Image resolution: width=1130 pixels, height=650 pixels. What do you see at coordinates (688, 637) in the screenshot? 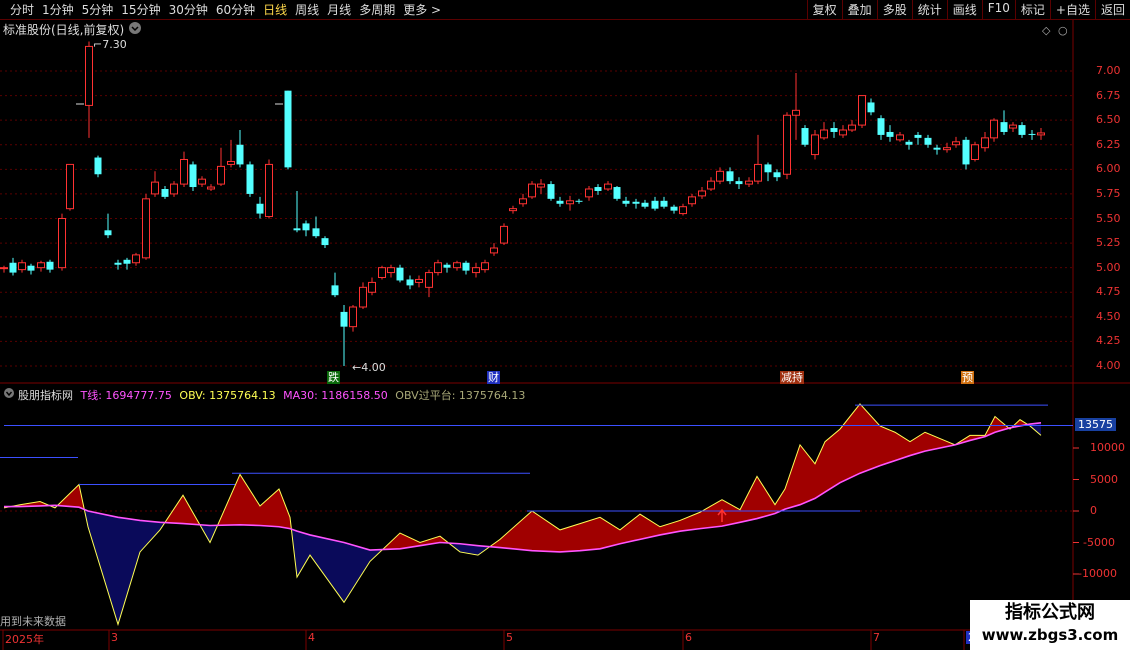
I see `date-label-4: 6` at bounding box center [688, 637].